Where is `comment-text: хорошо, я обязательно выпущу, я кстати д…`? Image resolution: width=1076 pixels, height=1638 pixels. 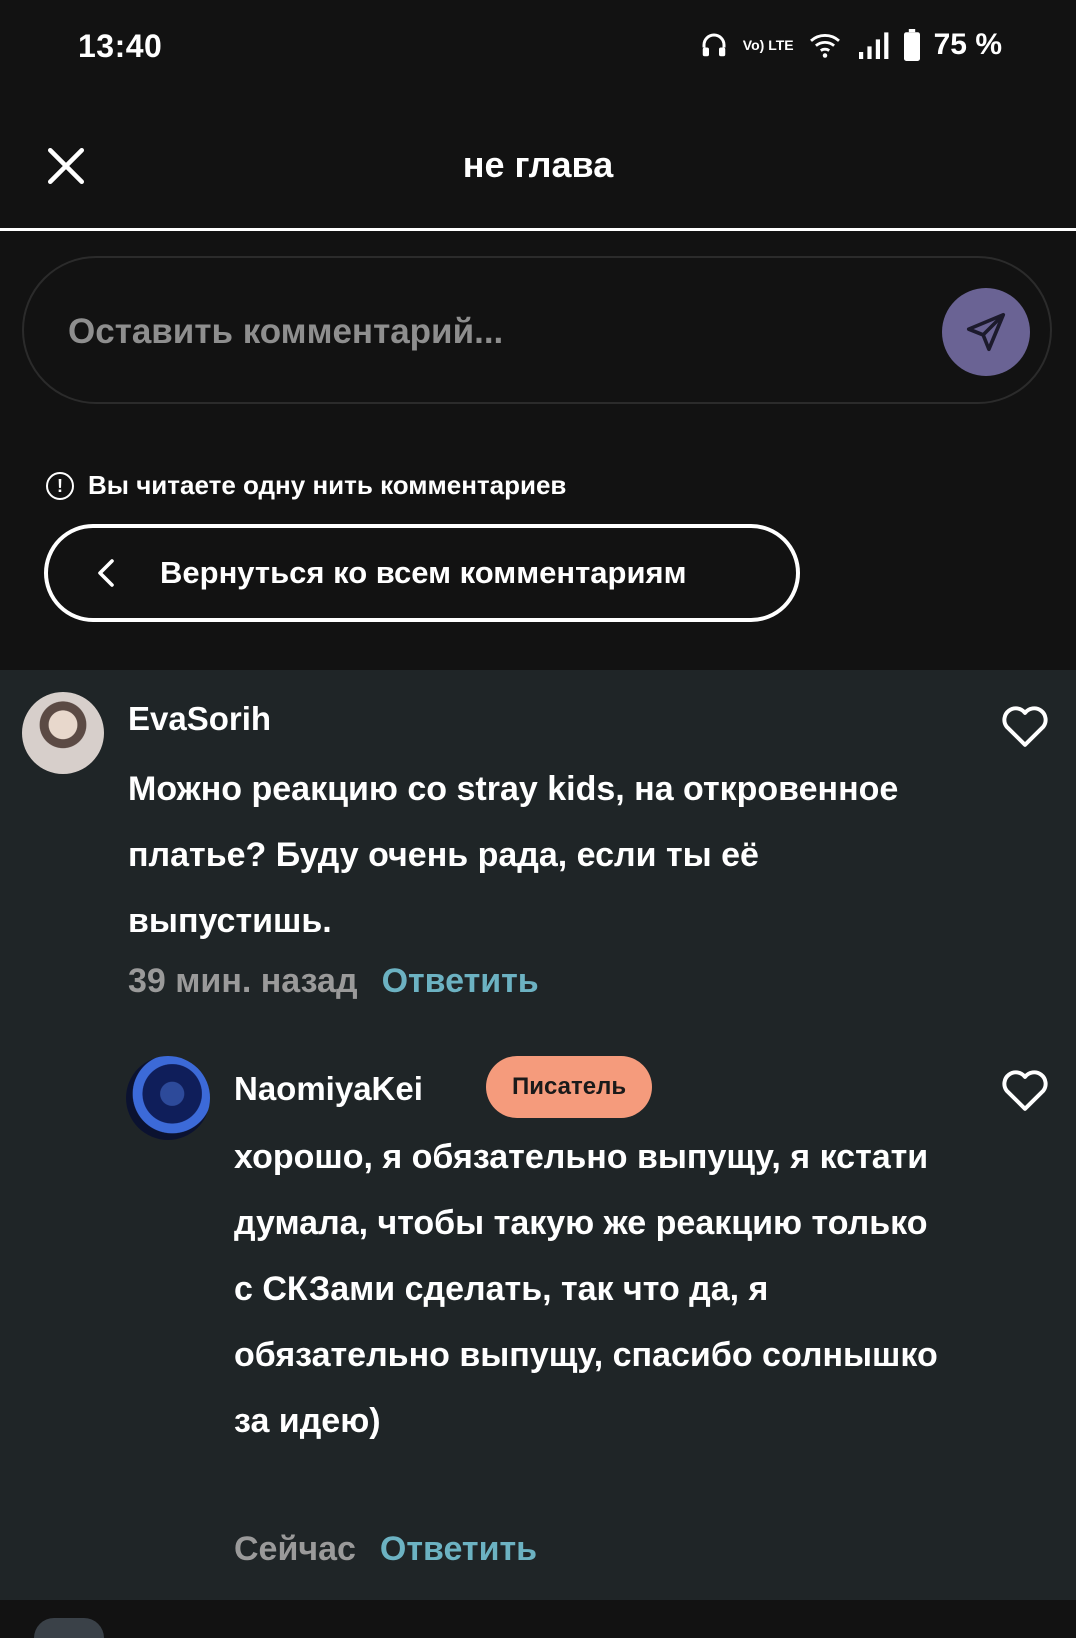 comment-text: хорошо, я обязательно выпущу, я кстати д… is located at coordinates (586, 1289).